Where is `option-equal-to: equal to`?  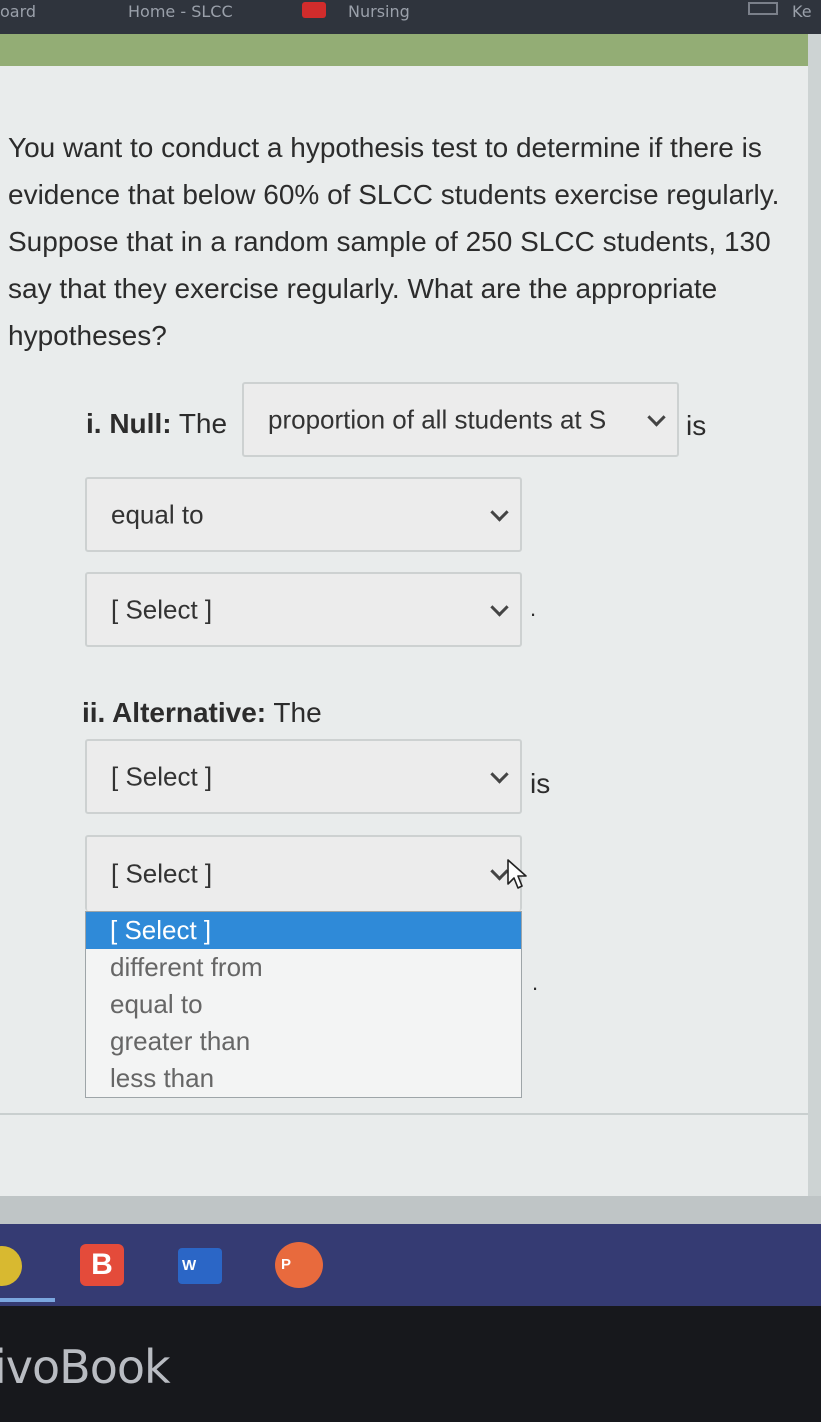 option-equal-to: equal to is located at coordinates (303, 1004).